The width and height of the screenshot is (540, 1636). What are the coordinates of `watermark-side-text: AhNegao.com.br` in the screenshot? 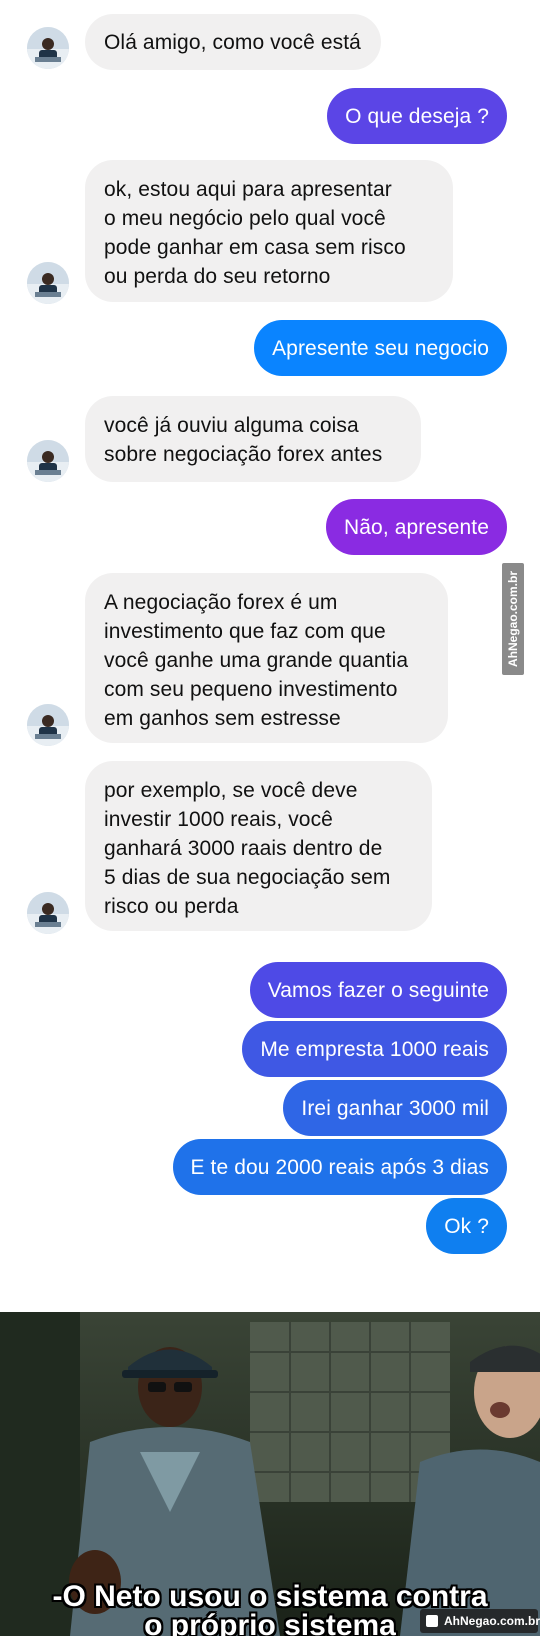 It's located at (513, 619).